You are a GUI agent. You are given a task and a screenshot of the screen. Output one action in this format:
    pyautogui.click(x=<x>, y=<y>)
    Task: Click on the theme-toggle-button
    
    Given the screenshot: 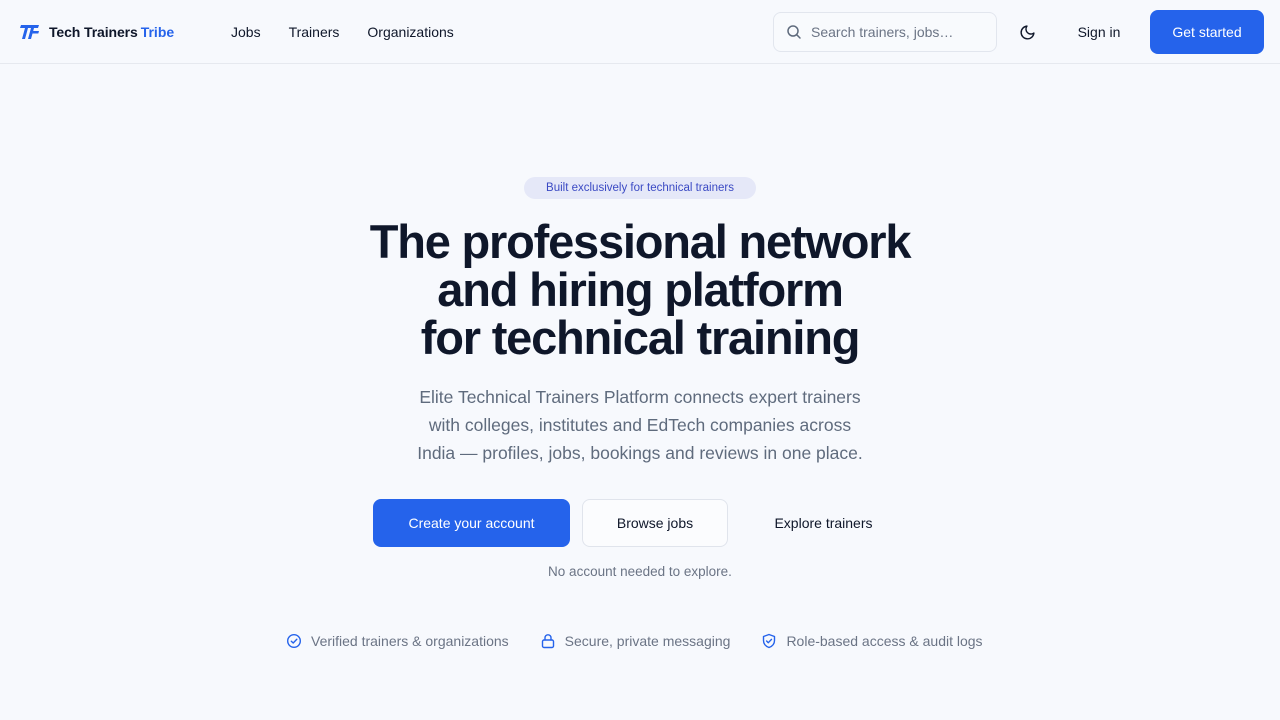 What is the action you would take?
    pyautogui.click(x=1027, y=32)
    